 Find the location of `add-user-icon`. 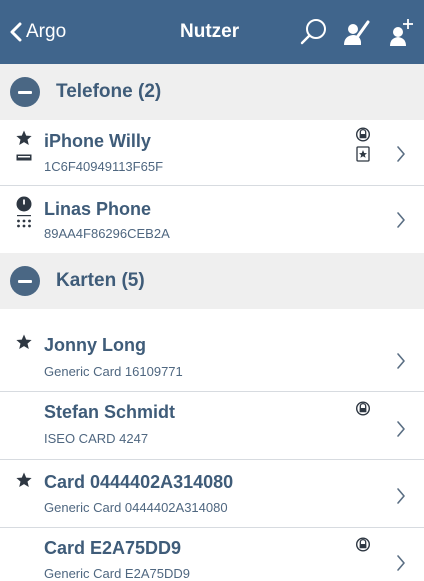

add-user-icon is located at coordinates (401, 32).